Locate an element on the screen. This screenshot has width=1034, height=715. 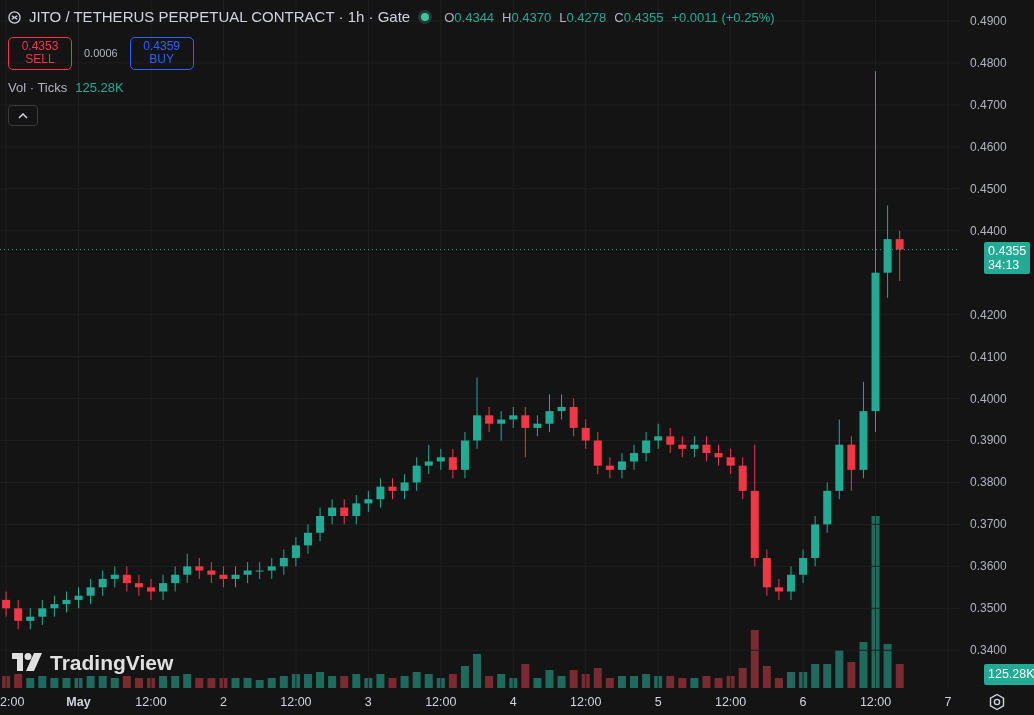
ohlc-value: 0.4370 is located at coordinates (531, 17).